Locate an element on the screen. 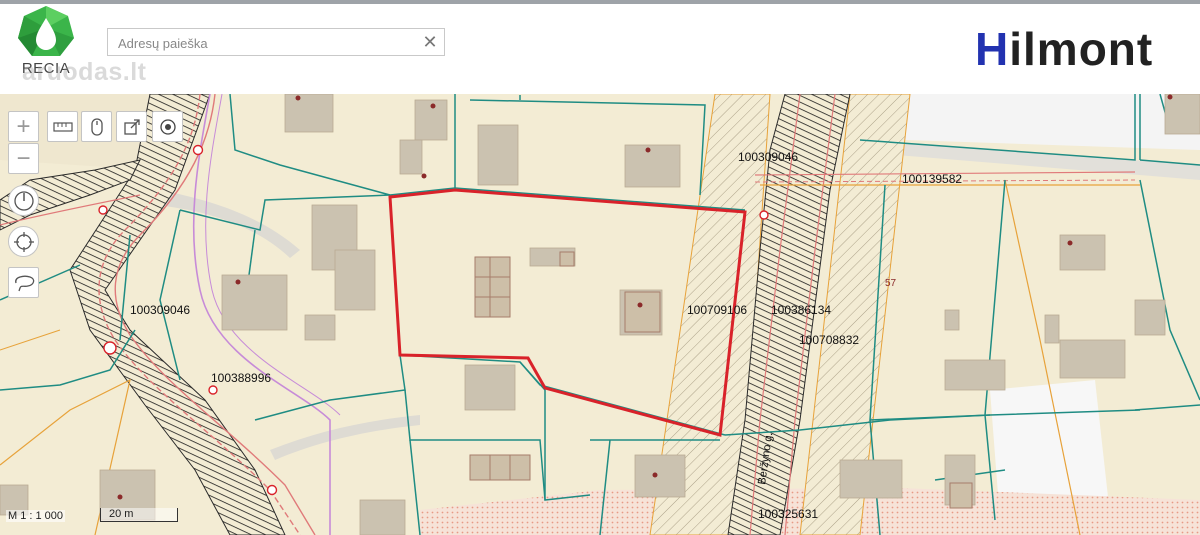  share-button is located at coordinates (131, 126).